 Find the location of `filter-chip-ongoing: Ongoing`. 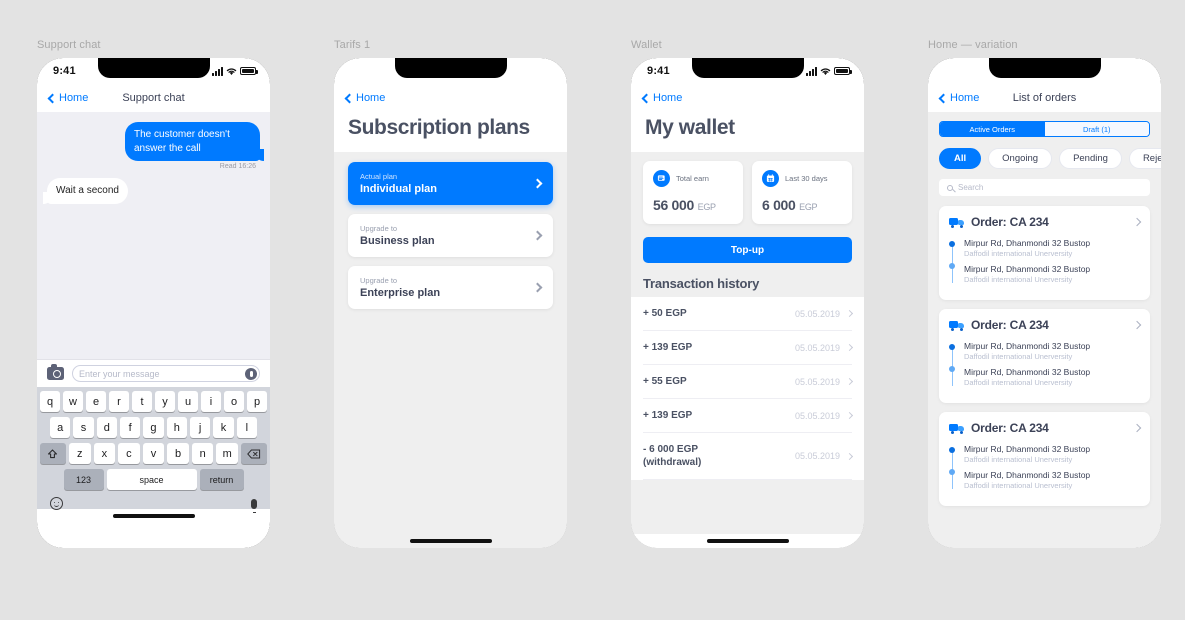

filter-chip-ongoing: Ongoing is located at coordinates (1020, 158).